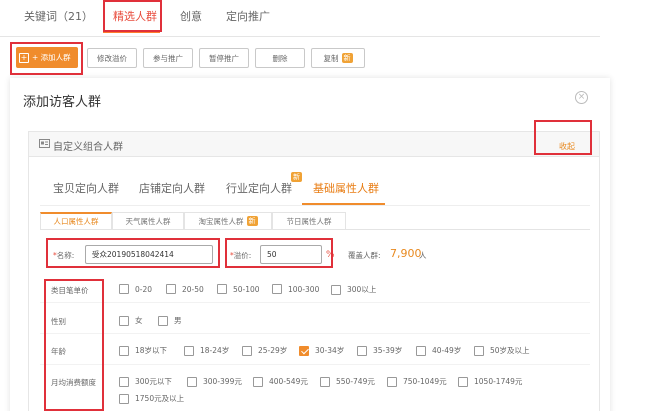  What do you see at coordinates (135, 16) in the screenshot?
I see `tab-selected-audience: 精选人群` at bounding box center [135, 16].